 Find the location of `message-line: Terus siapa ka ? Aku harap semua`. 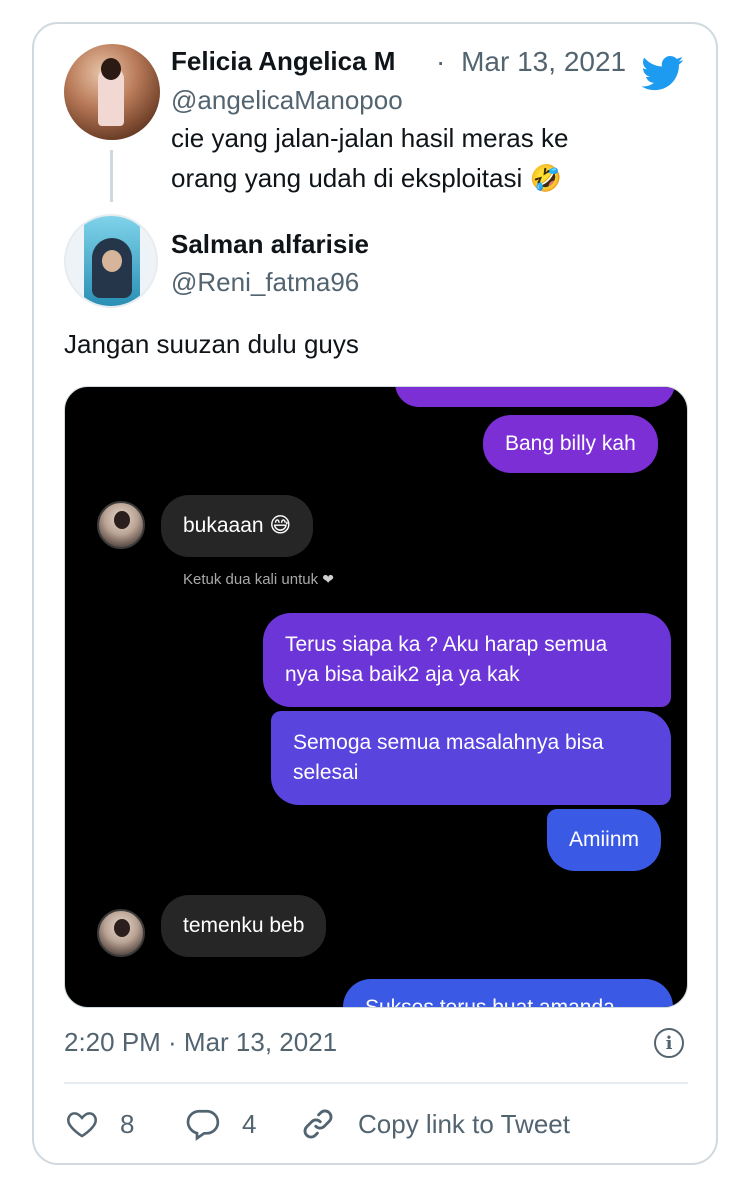

message-line: Terus siapa ka ? Aku harap semua is located at coordinates (446, 644).